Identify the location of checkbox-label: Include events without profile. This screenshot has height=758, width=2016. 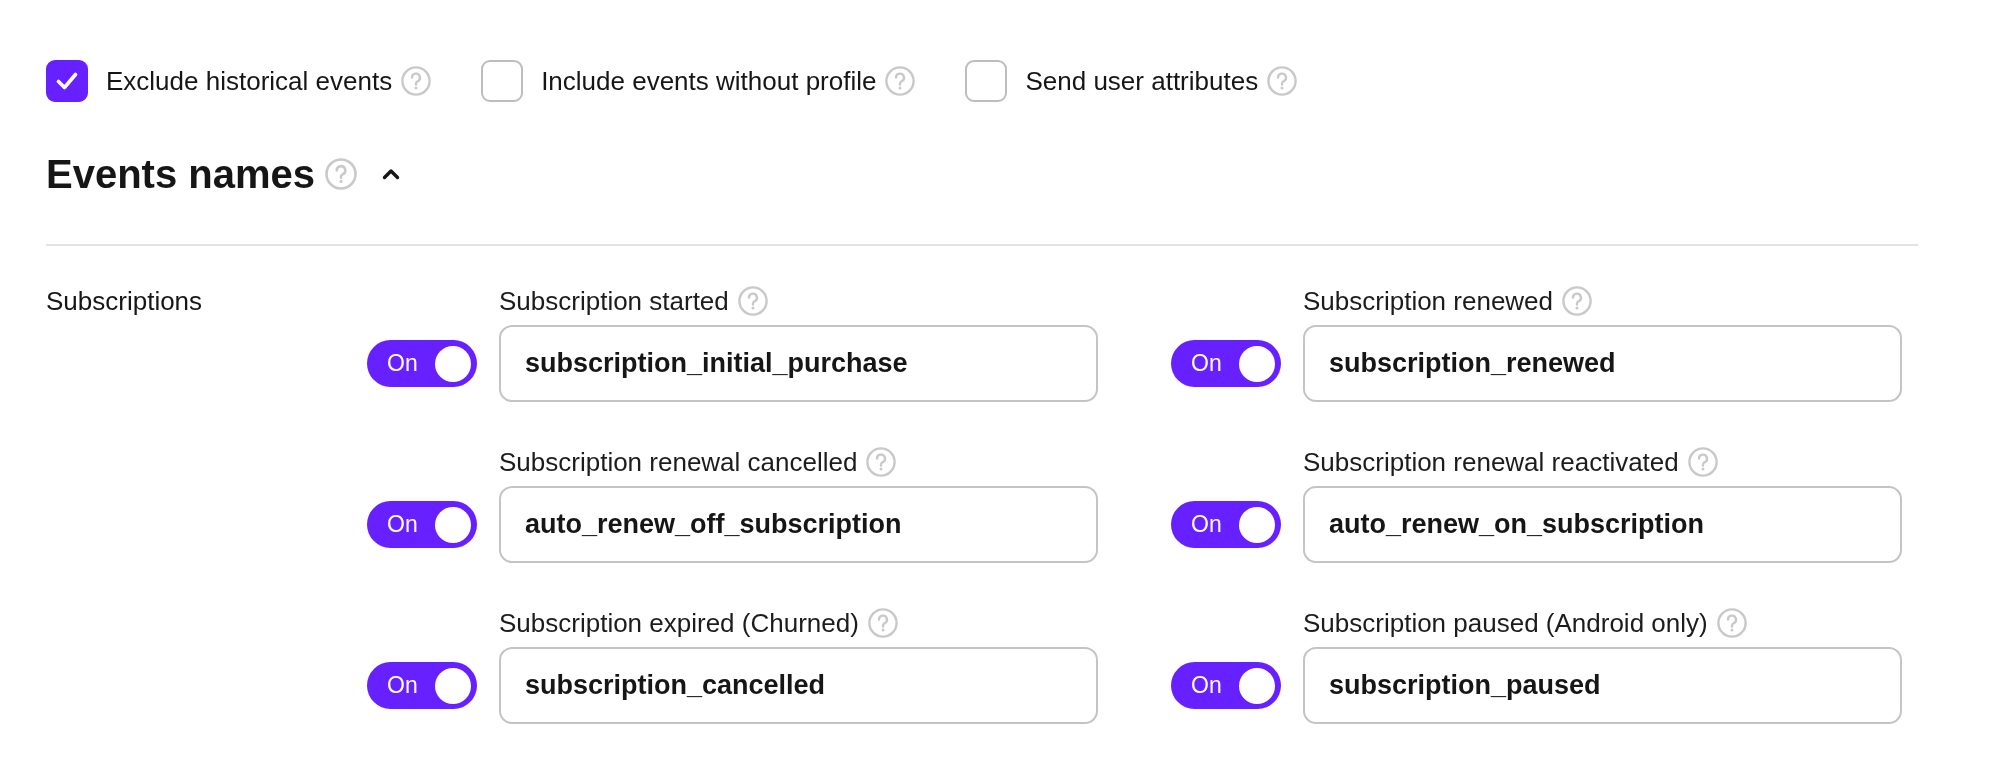
(709, 81).